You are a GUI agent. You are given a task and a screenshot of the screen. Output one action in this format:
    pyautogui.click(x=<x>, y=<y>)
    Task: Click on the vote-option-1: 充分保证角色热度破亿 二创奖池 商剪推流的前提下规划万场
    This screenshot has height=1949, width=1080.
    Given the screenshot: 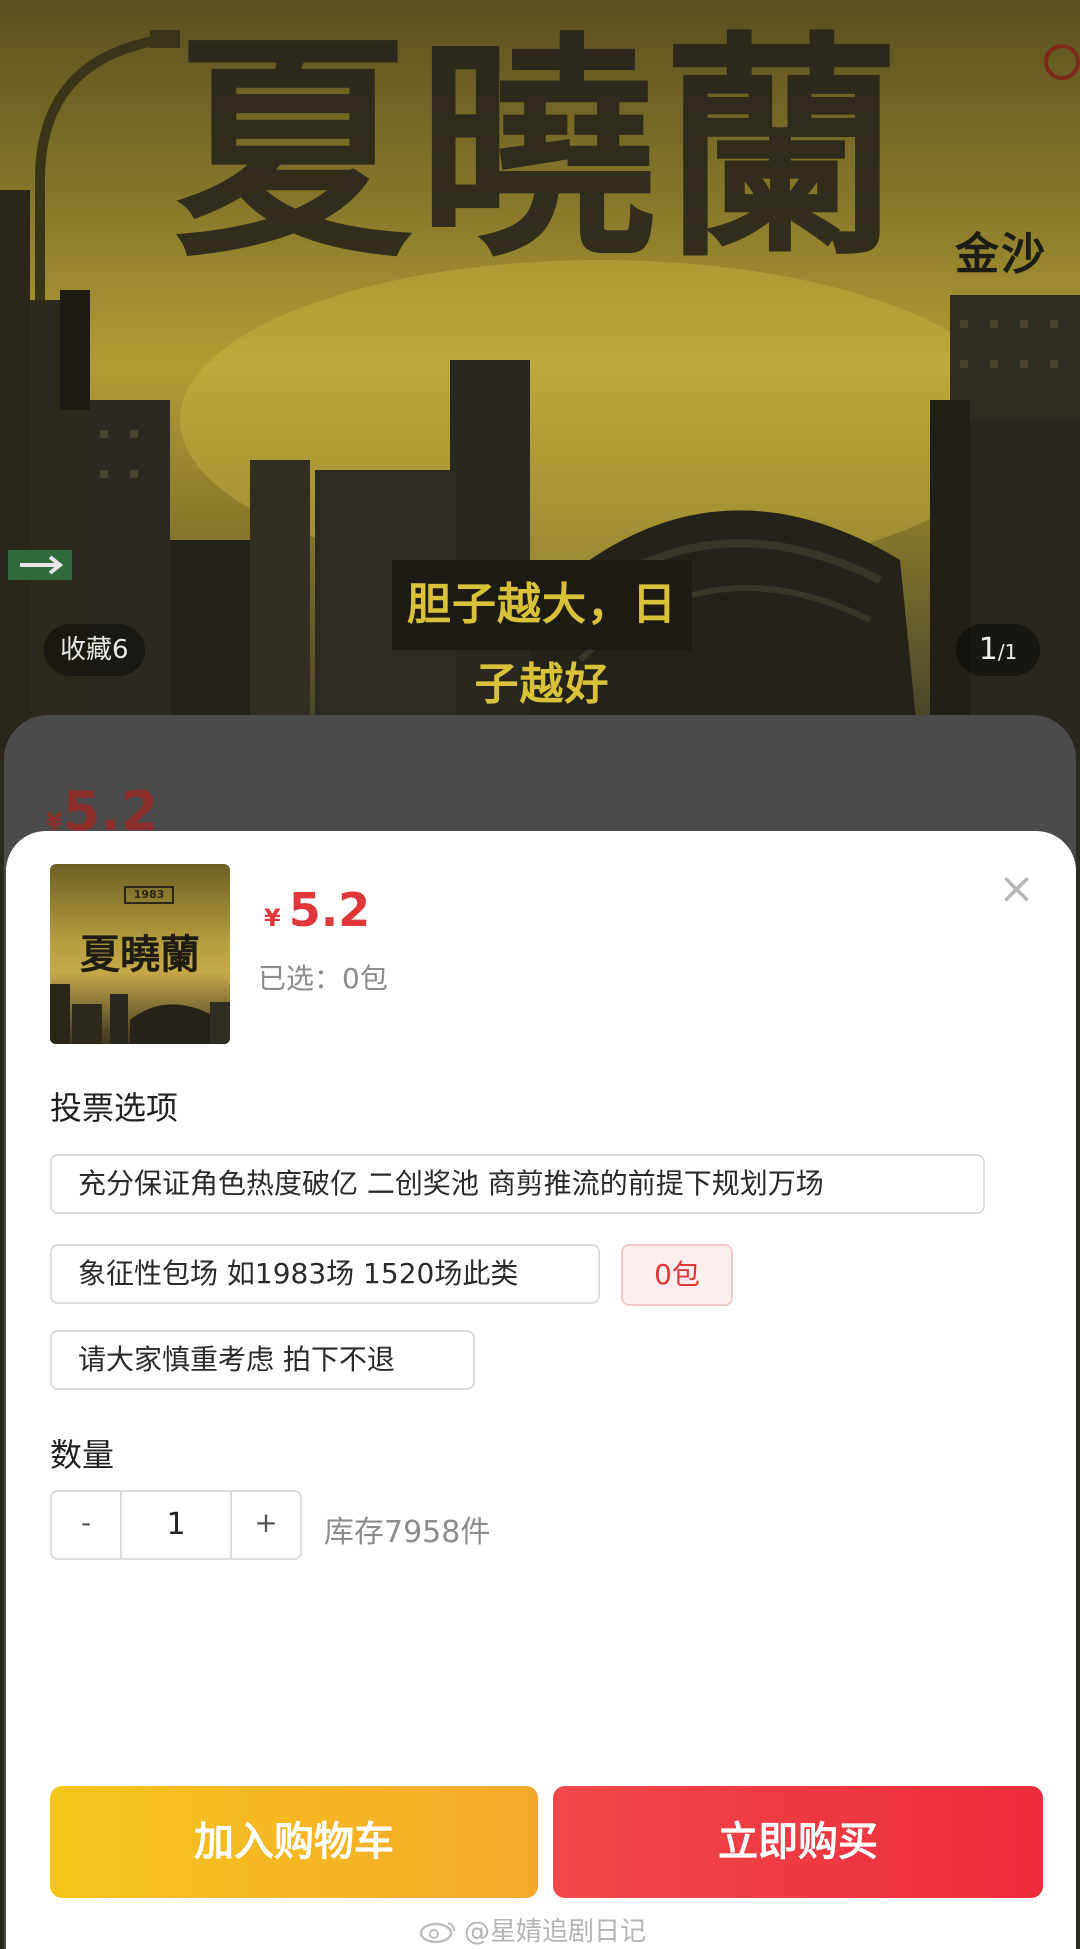 What is the action you would take?
    pyautogui.click(x=517, y=1184)
    